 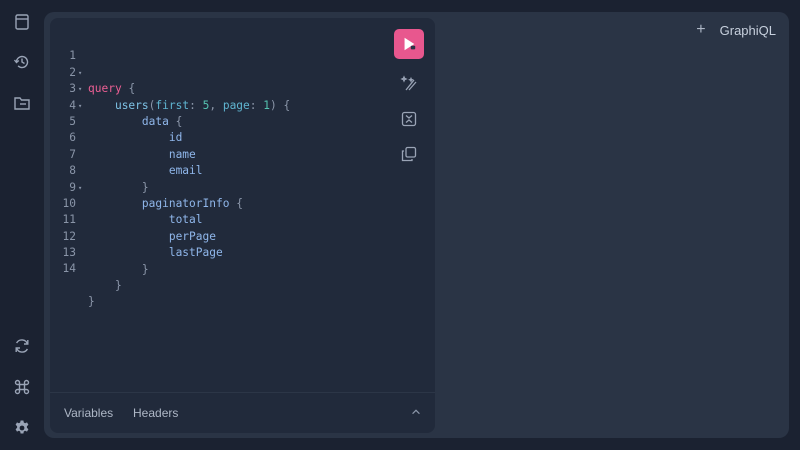 I want to click on add-tab-button: +, so click(x=700, y=30).